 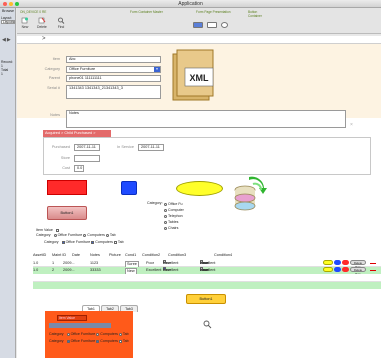 I want to click on notes-label: Notes, so click(x=55, y=115).